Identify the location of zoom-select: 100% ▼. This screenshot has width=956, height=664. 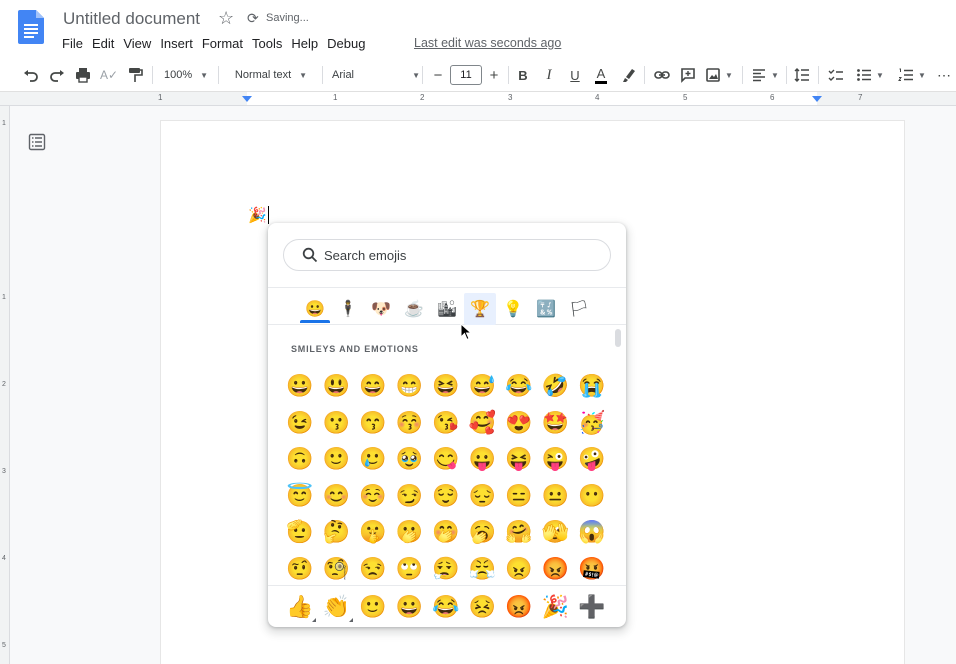
(186, 75).